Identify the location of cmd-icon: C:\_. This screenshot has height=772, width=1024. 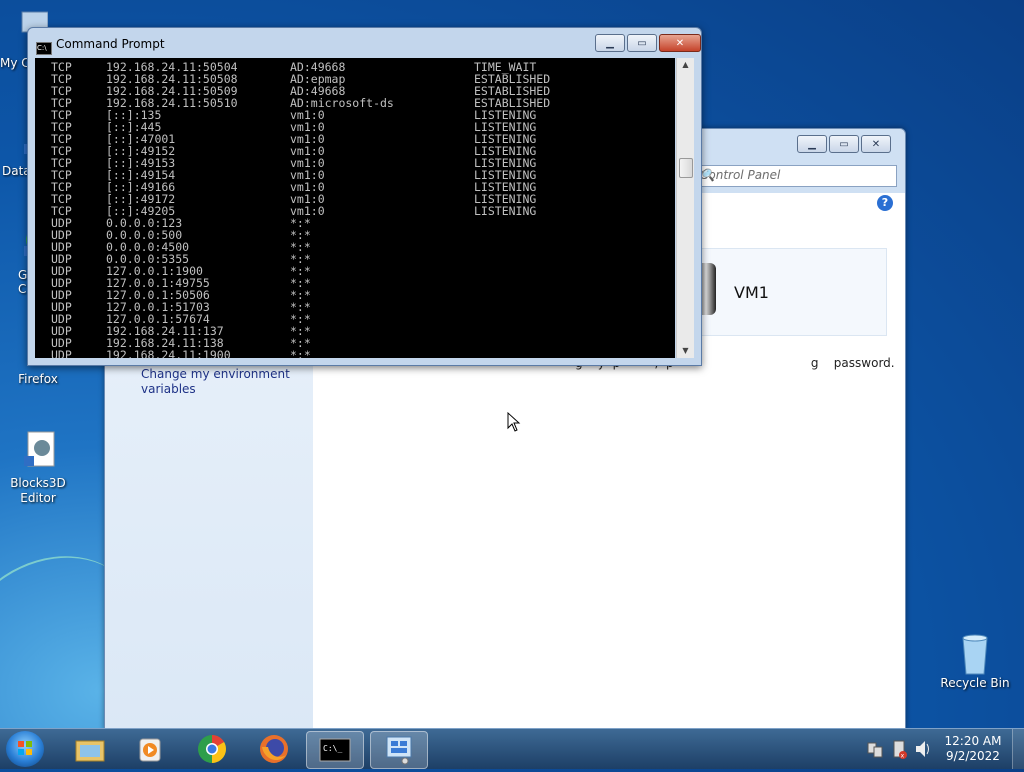
(335, 750).